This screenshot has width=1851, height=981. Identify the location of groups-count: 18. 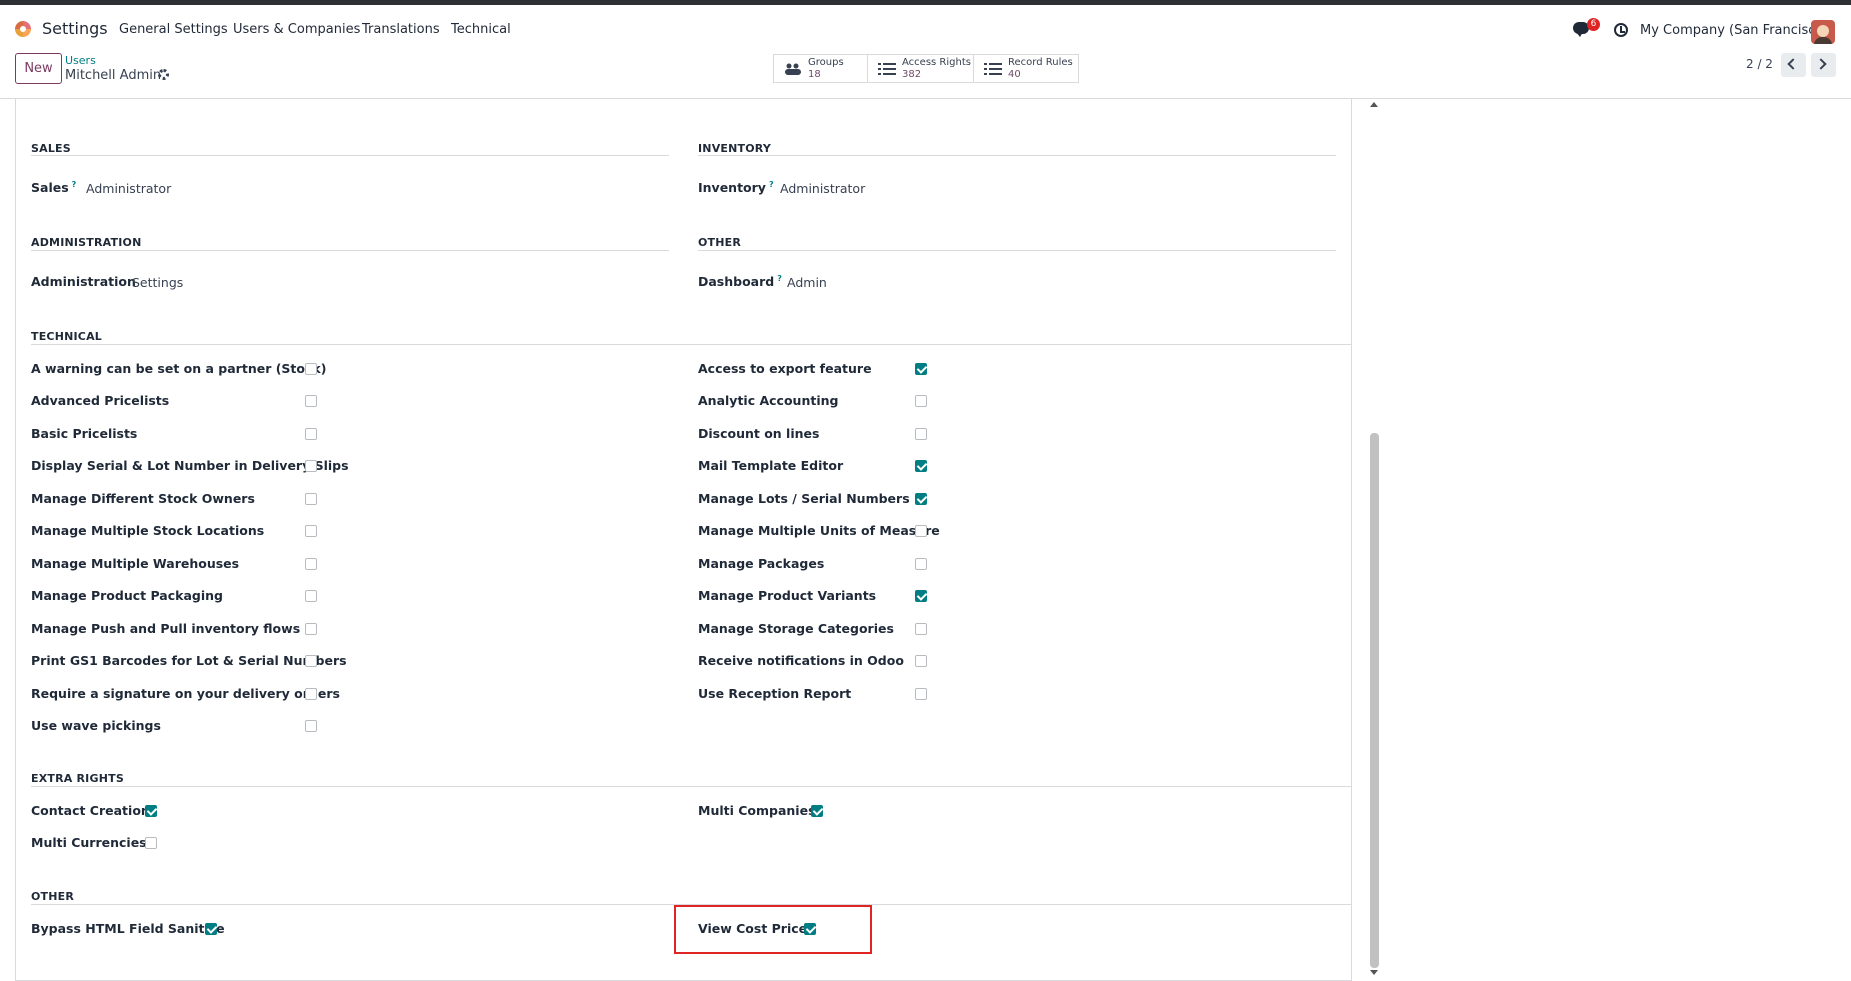
(814, 74).